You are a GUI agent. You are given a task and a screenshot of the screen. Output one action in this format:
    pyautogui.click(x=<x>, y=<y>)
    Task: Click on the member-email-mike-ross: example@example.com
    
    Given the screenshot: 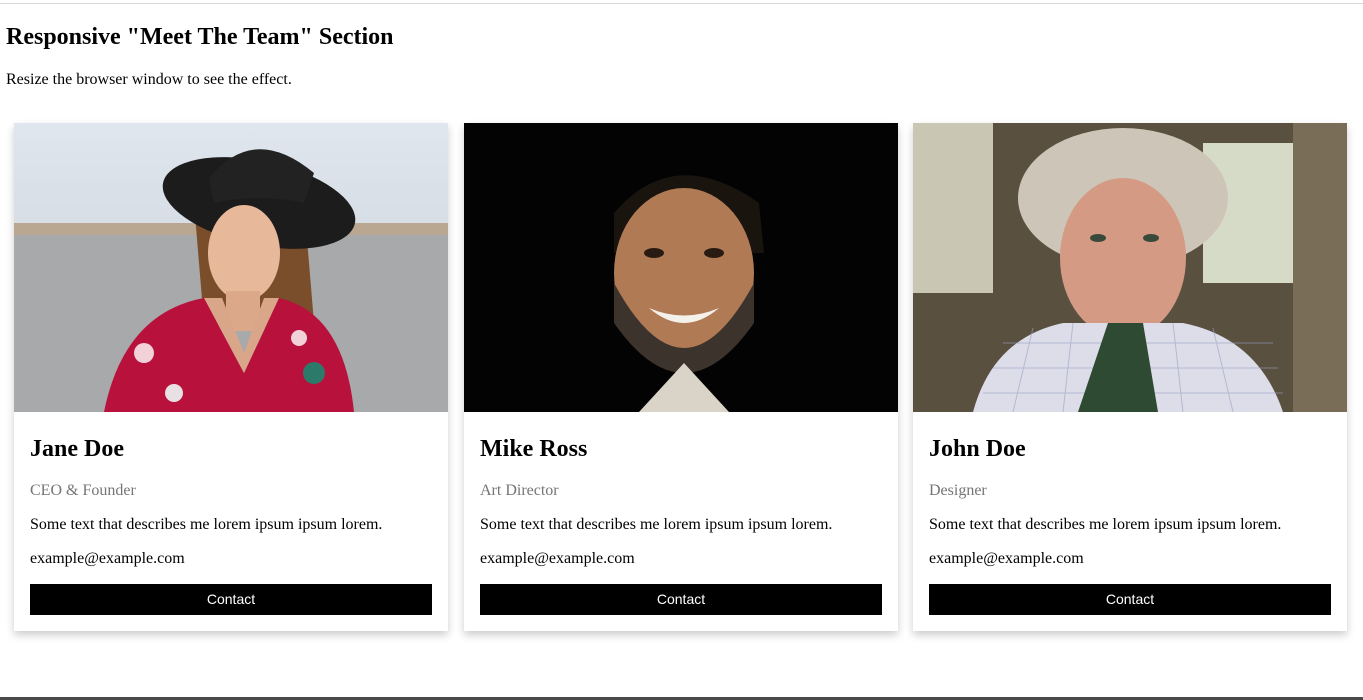 What is the action you would take?
    pyautogui.click(x=557, y=558)
    